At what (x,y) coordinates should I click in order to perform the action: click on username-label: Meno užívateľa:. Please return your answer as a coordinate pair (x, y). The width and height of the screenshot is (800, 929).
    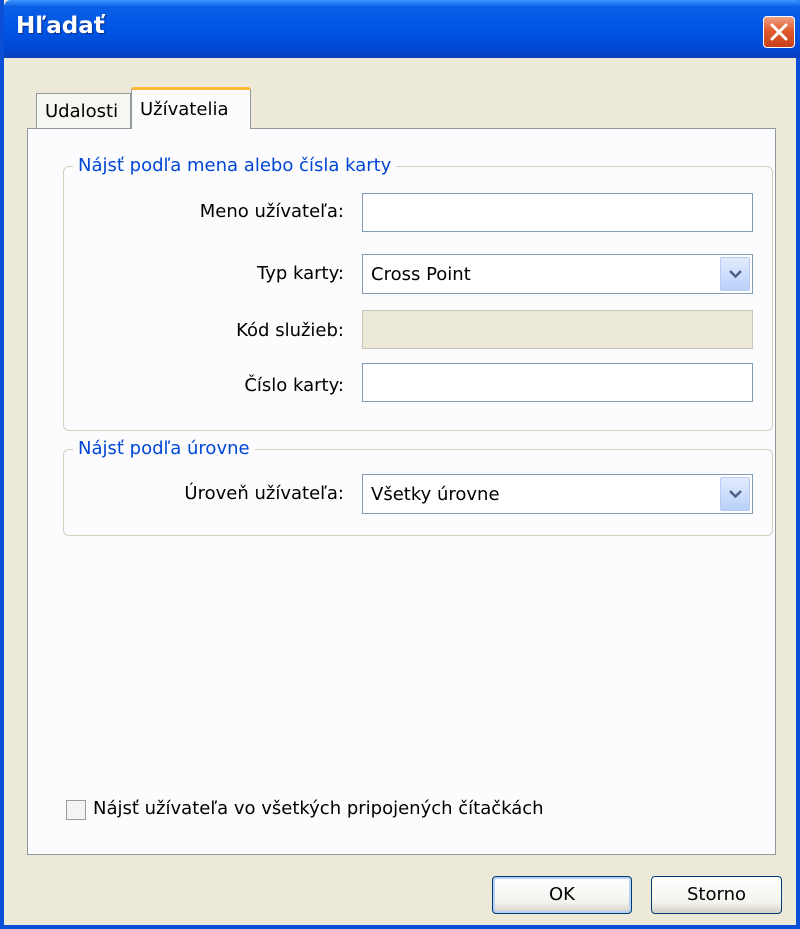
    Looking at the image, I should click on (271, 211).